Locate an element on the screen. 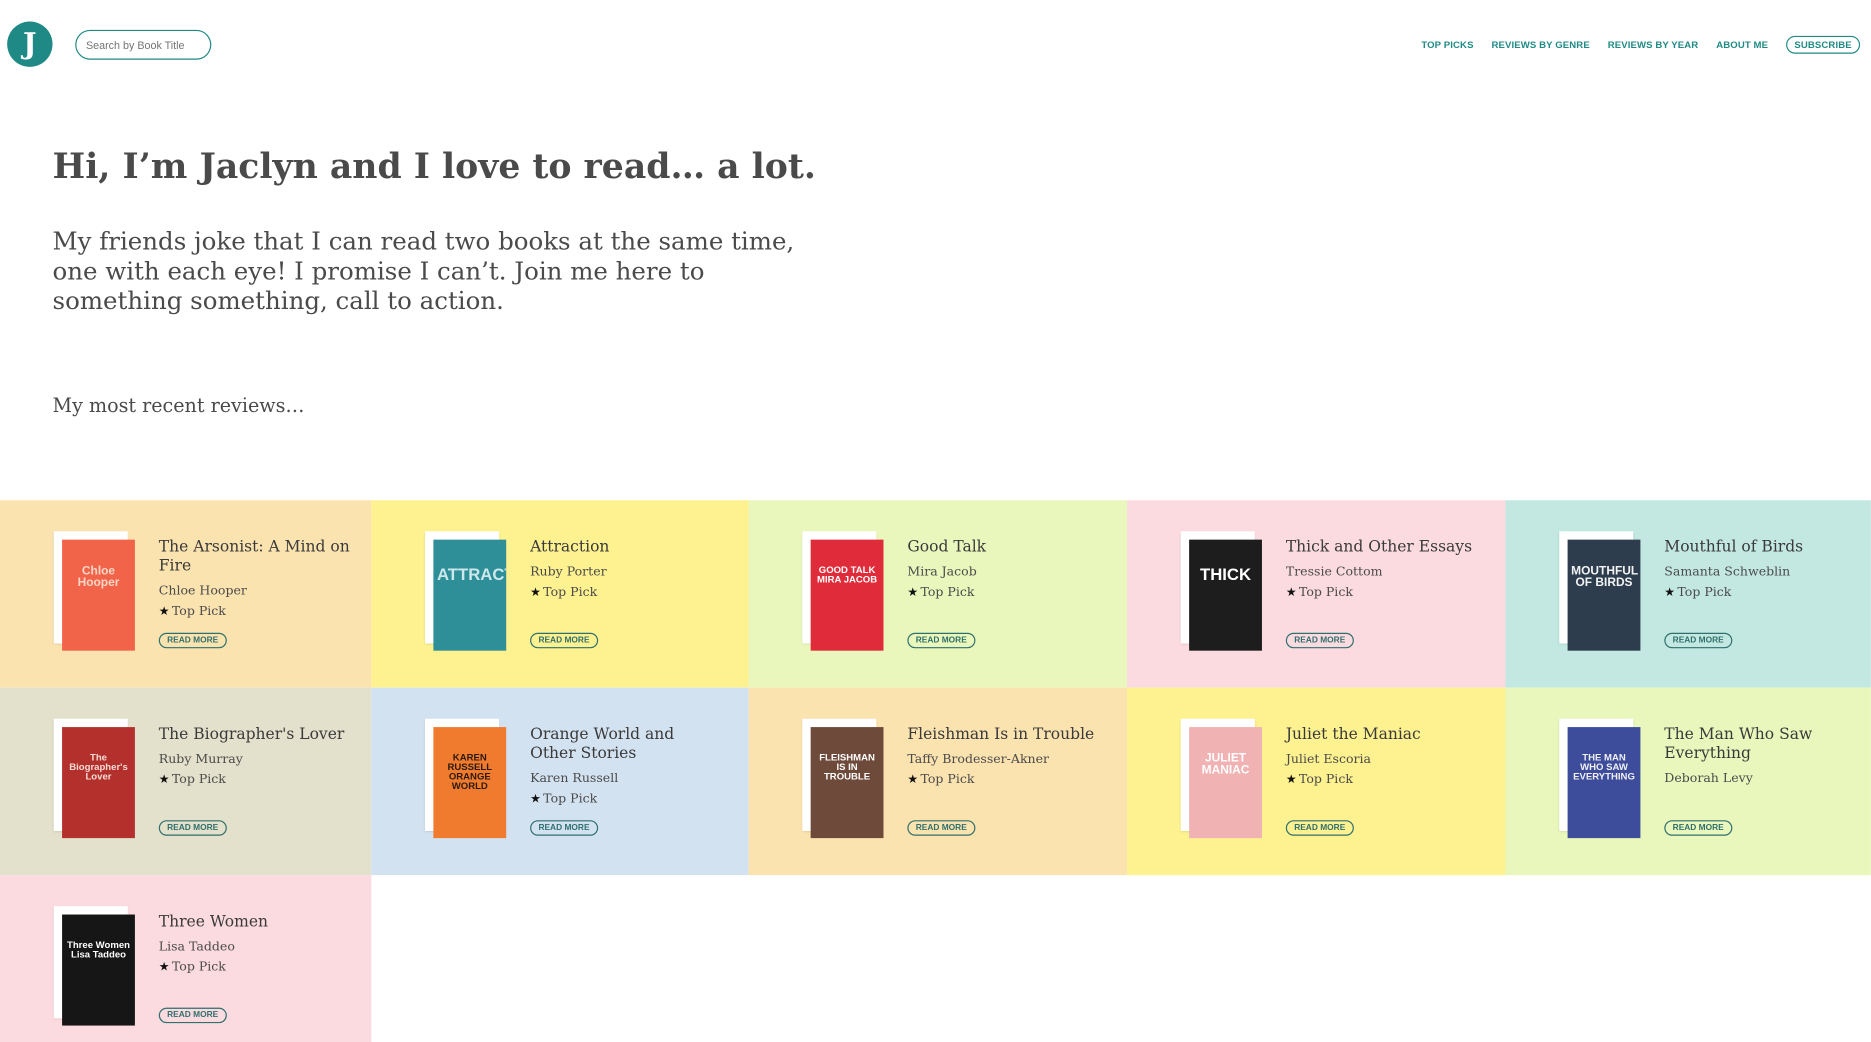  book-cover: FLEISHMAN IS IN TROUBLE is located at coordinates (843, 778).